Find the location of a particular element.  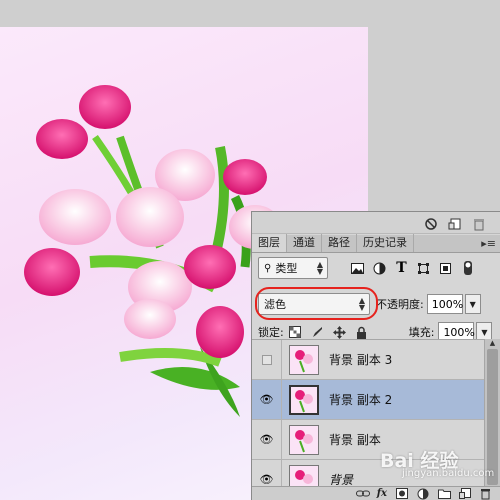

fx-icon: fx is located at coordinates (382, 493).